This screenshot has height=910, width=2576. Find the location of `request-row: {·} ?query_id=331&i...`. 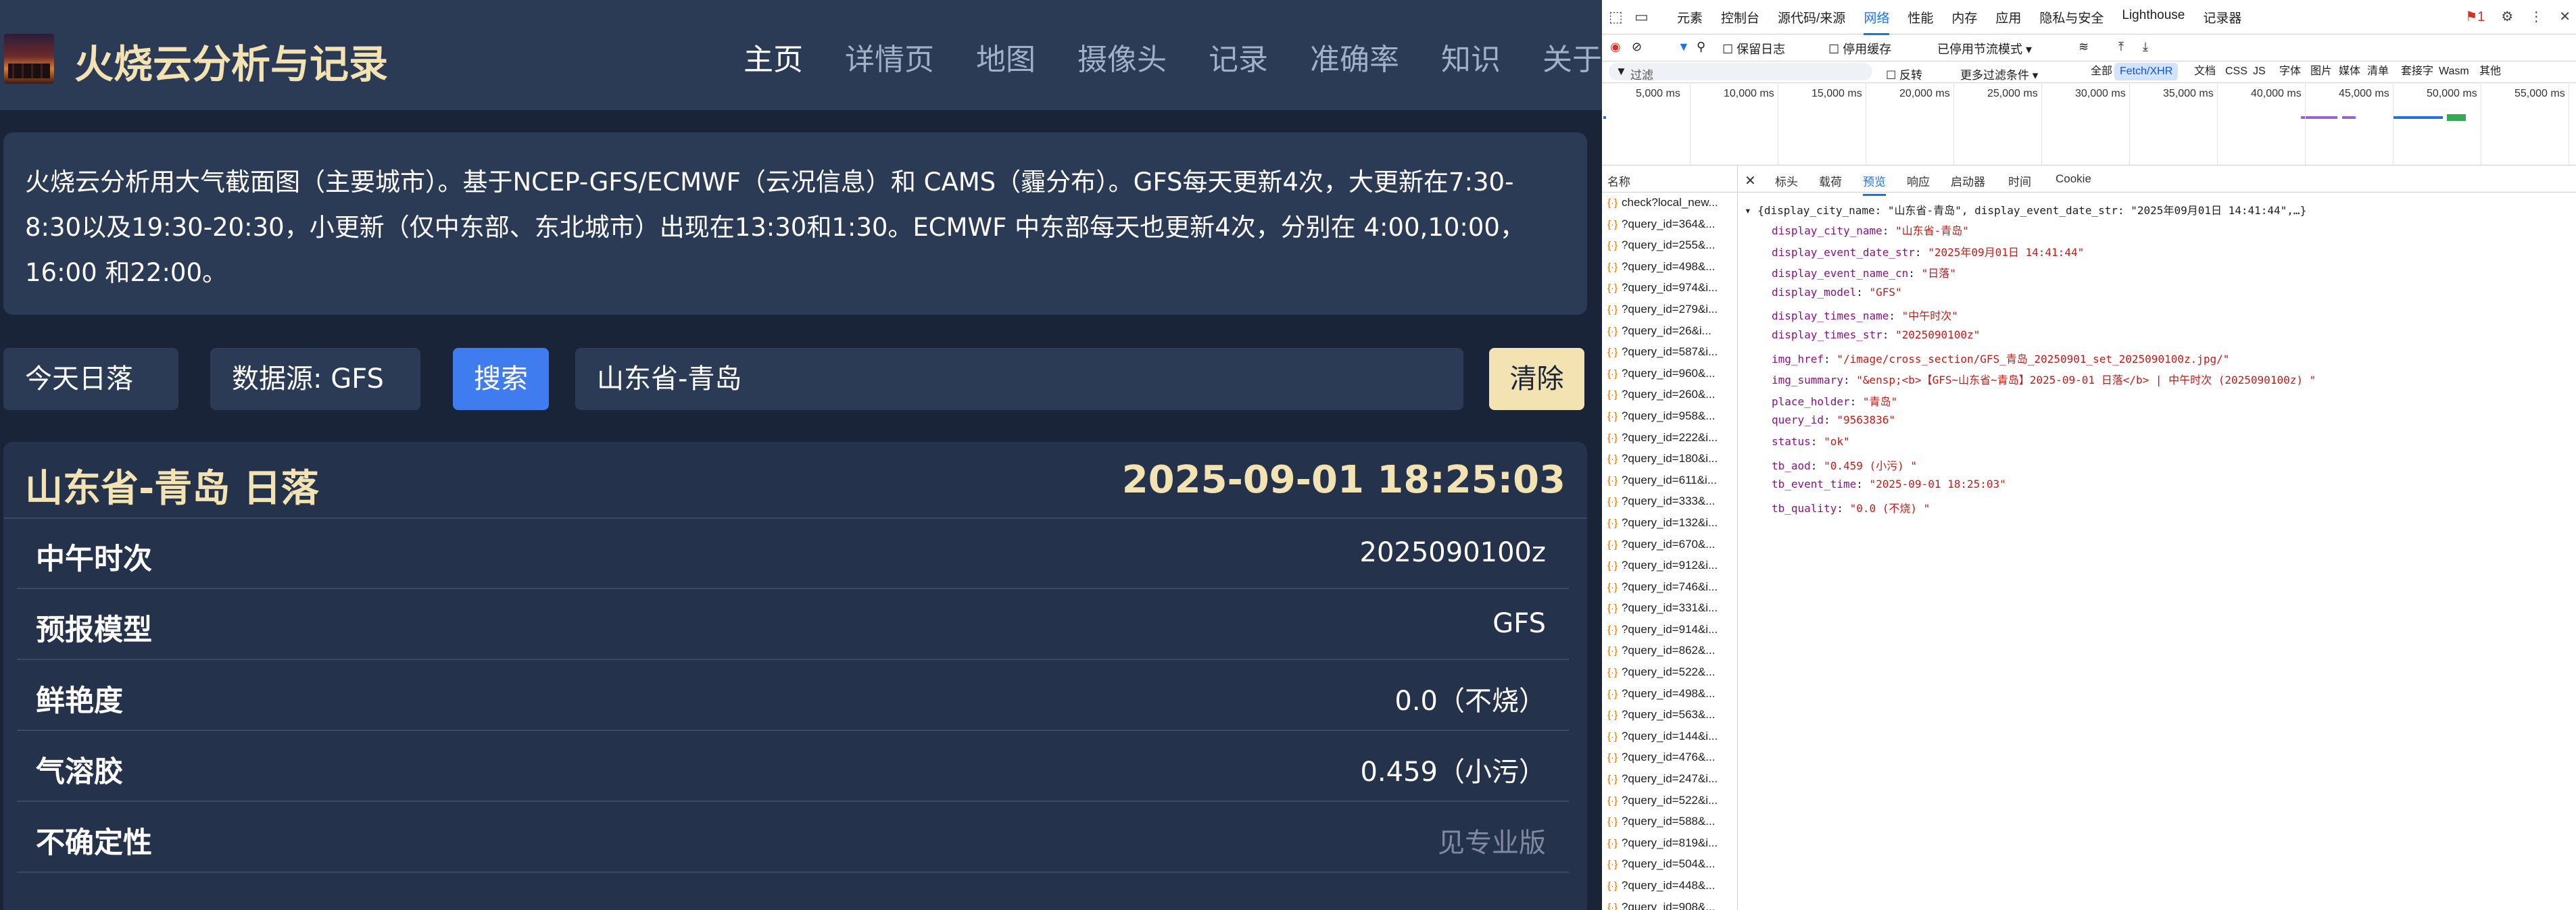

request-row: {·} ?query_id=331&i... is located at coordinates (1670, 608).